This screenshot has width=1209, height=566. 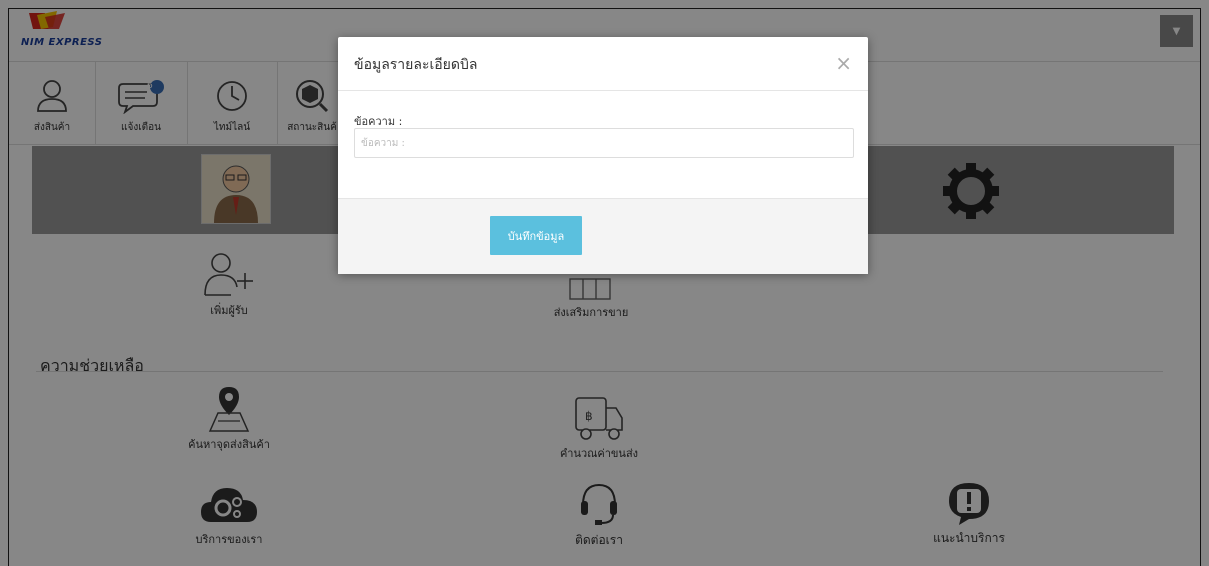 What do you see at coordinates (843, 63) in the screenshot?
I see `close-icon: ×` at bounding box center [843, 63].